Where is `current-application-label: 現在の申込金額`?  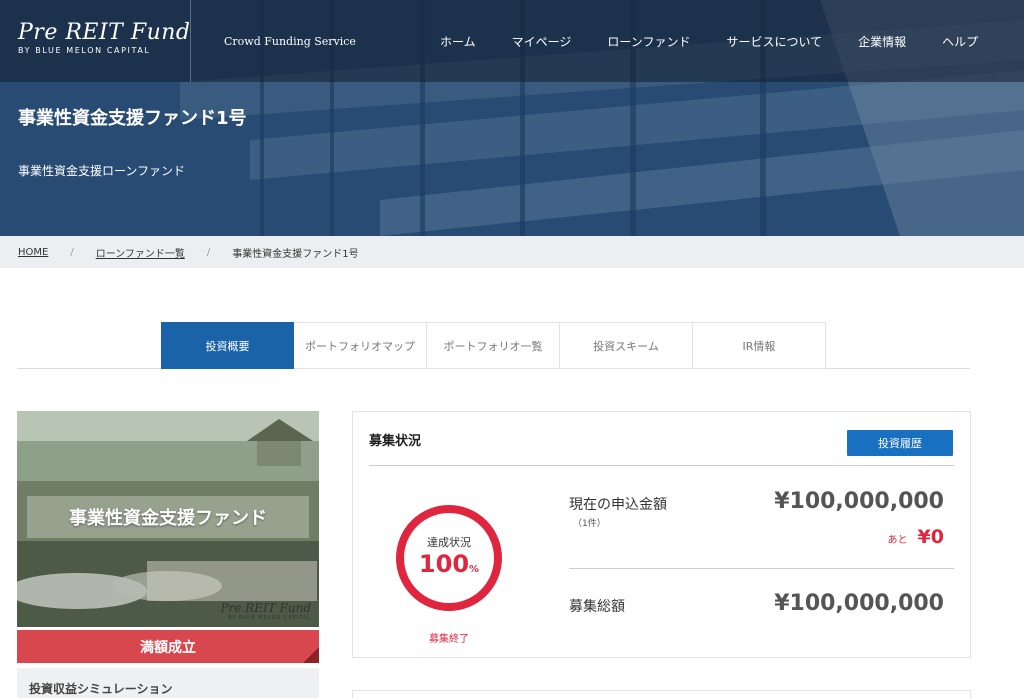
current-application-label: 現在の申込金額 is located at coordinates (618, 505).